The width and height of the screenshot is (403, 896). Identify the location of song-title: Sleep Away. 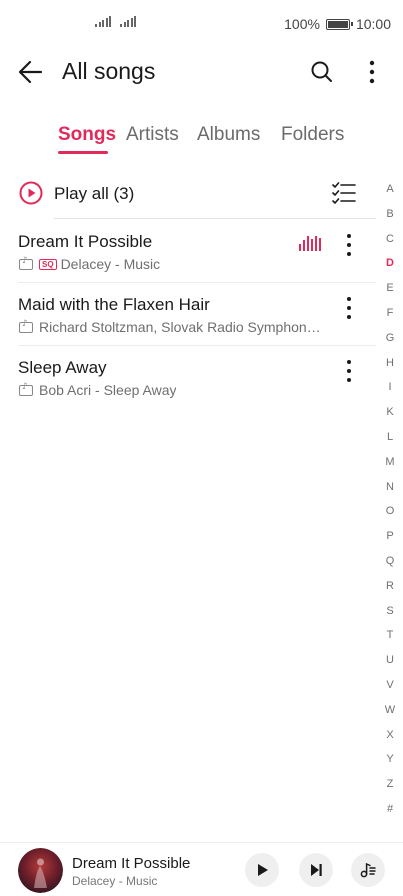
(62, 367).